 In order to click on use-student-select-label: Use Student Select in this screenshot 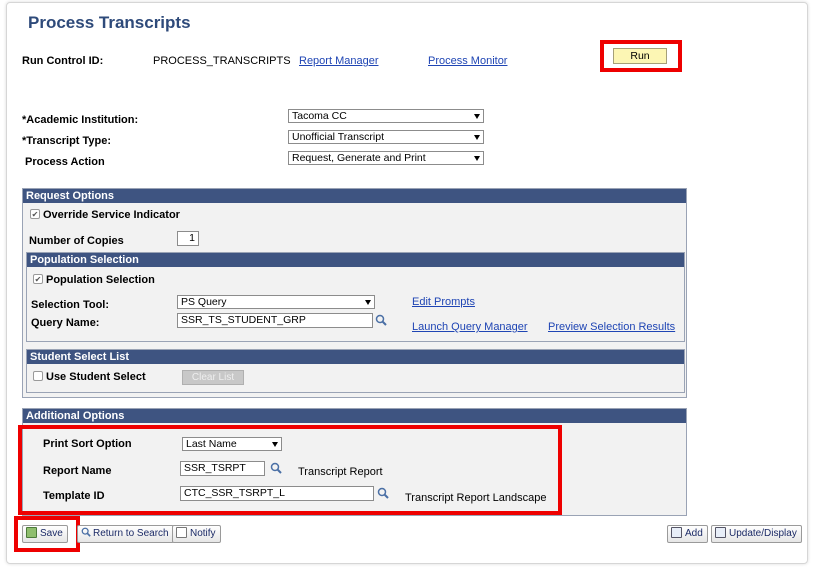, I will do `click(96, 377)`.